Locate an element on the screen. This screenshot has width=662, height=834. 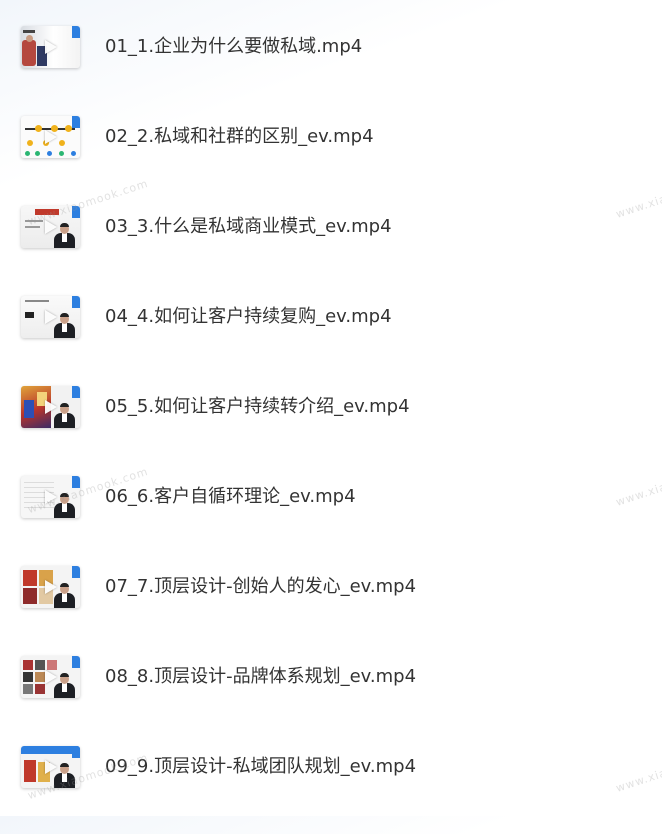
file-row: 07_7.顶层设计-创始人的发心_ev.mp4 is located at coordinates (331, 609).